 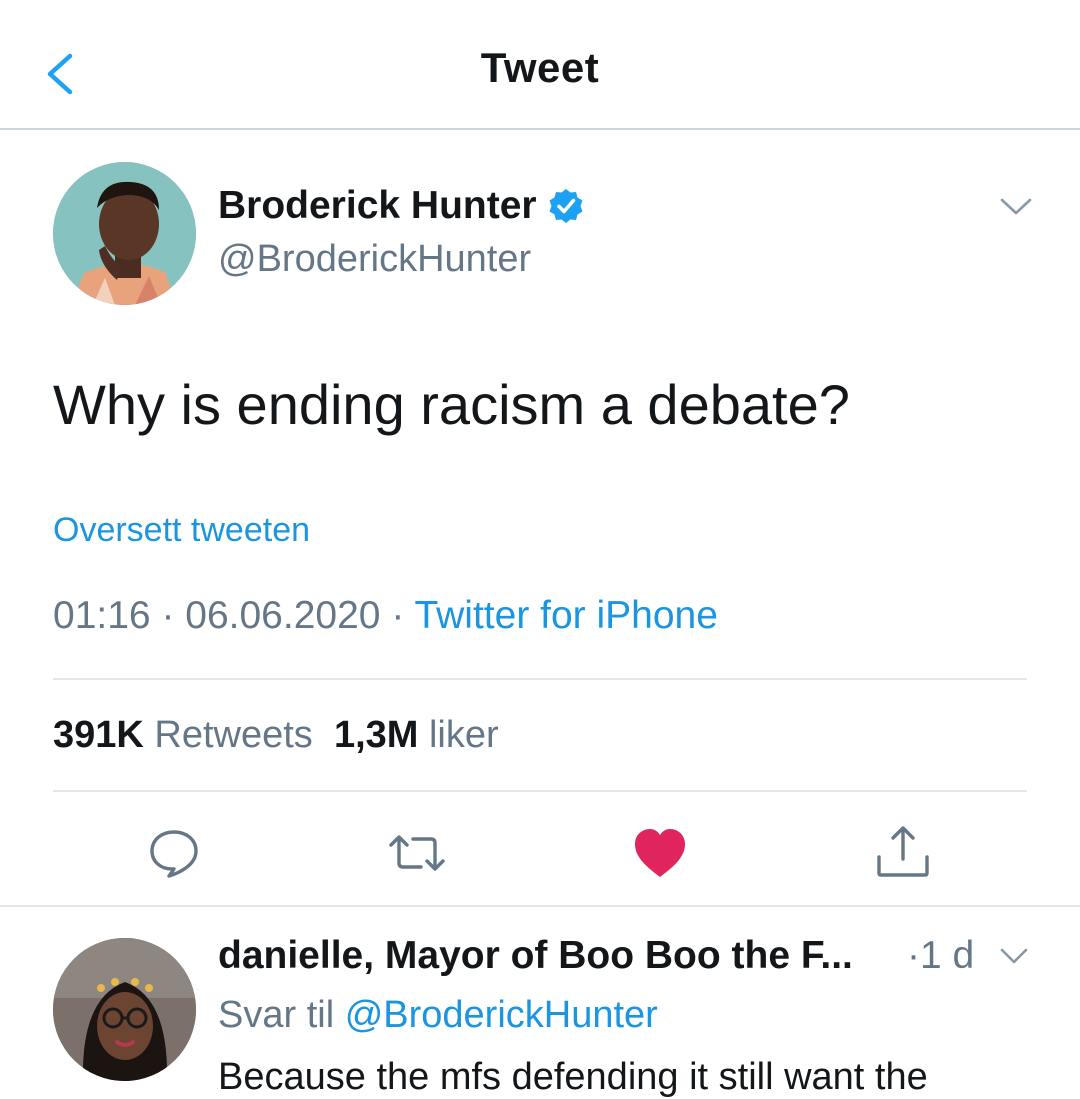 I want to click on author-name-row: Broderick Hunter, so click(x=401, y=206).